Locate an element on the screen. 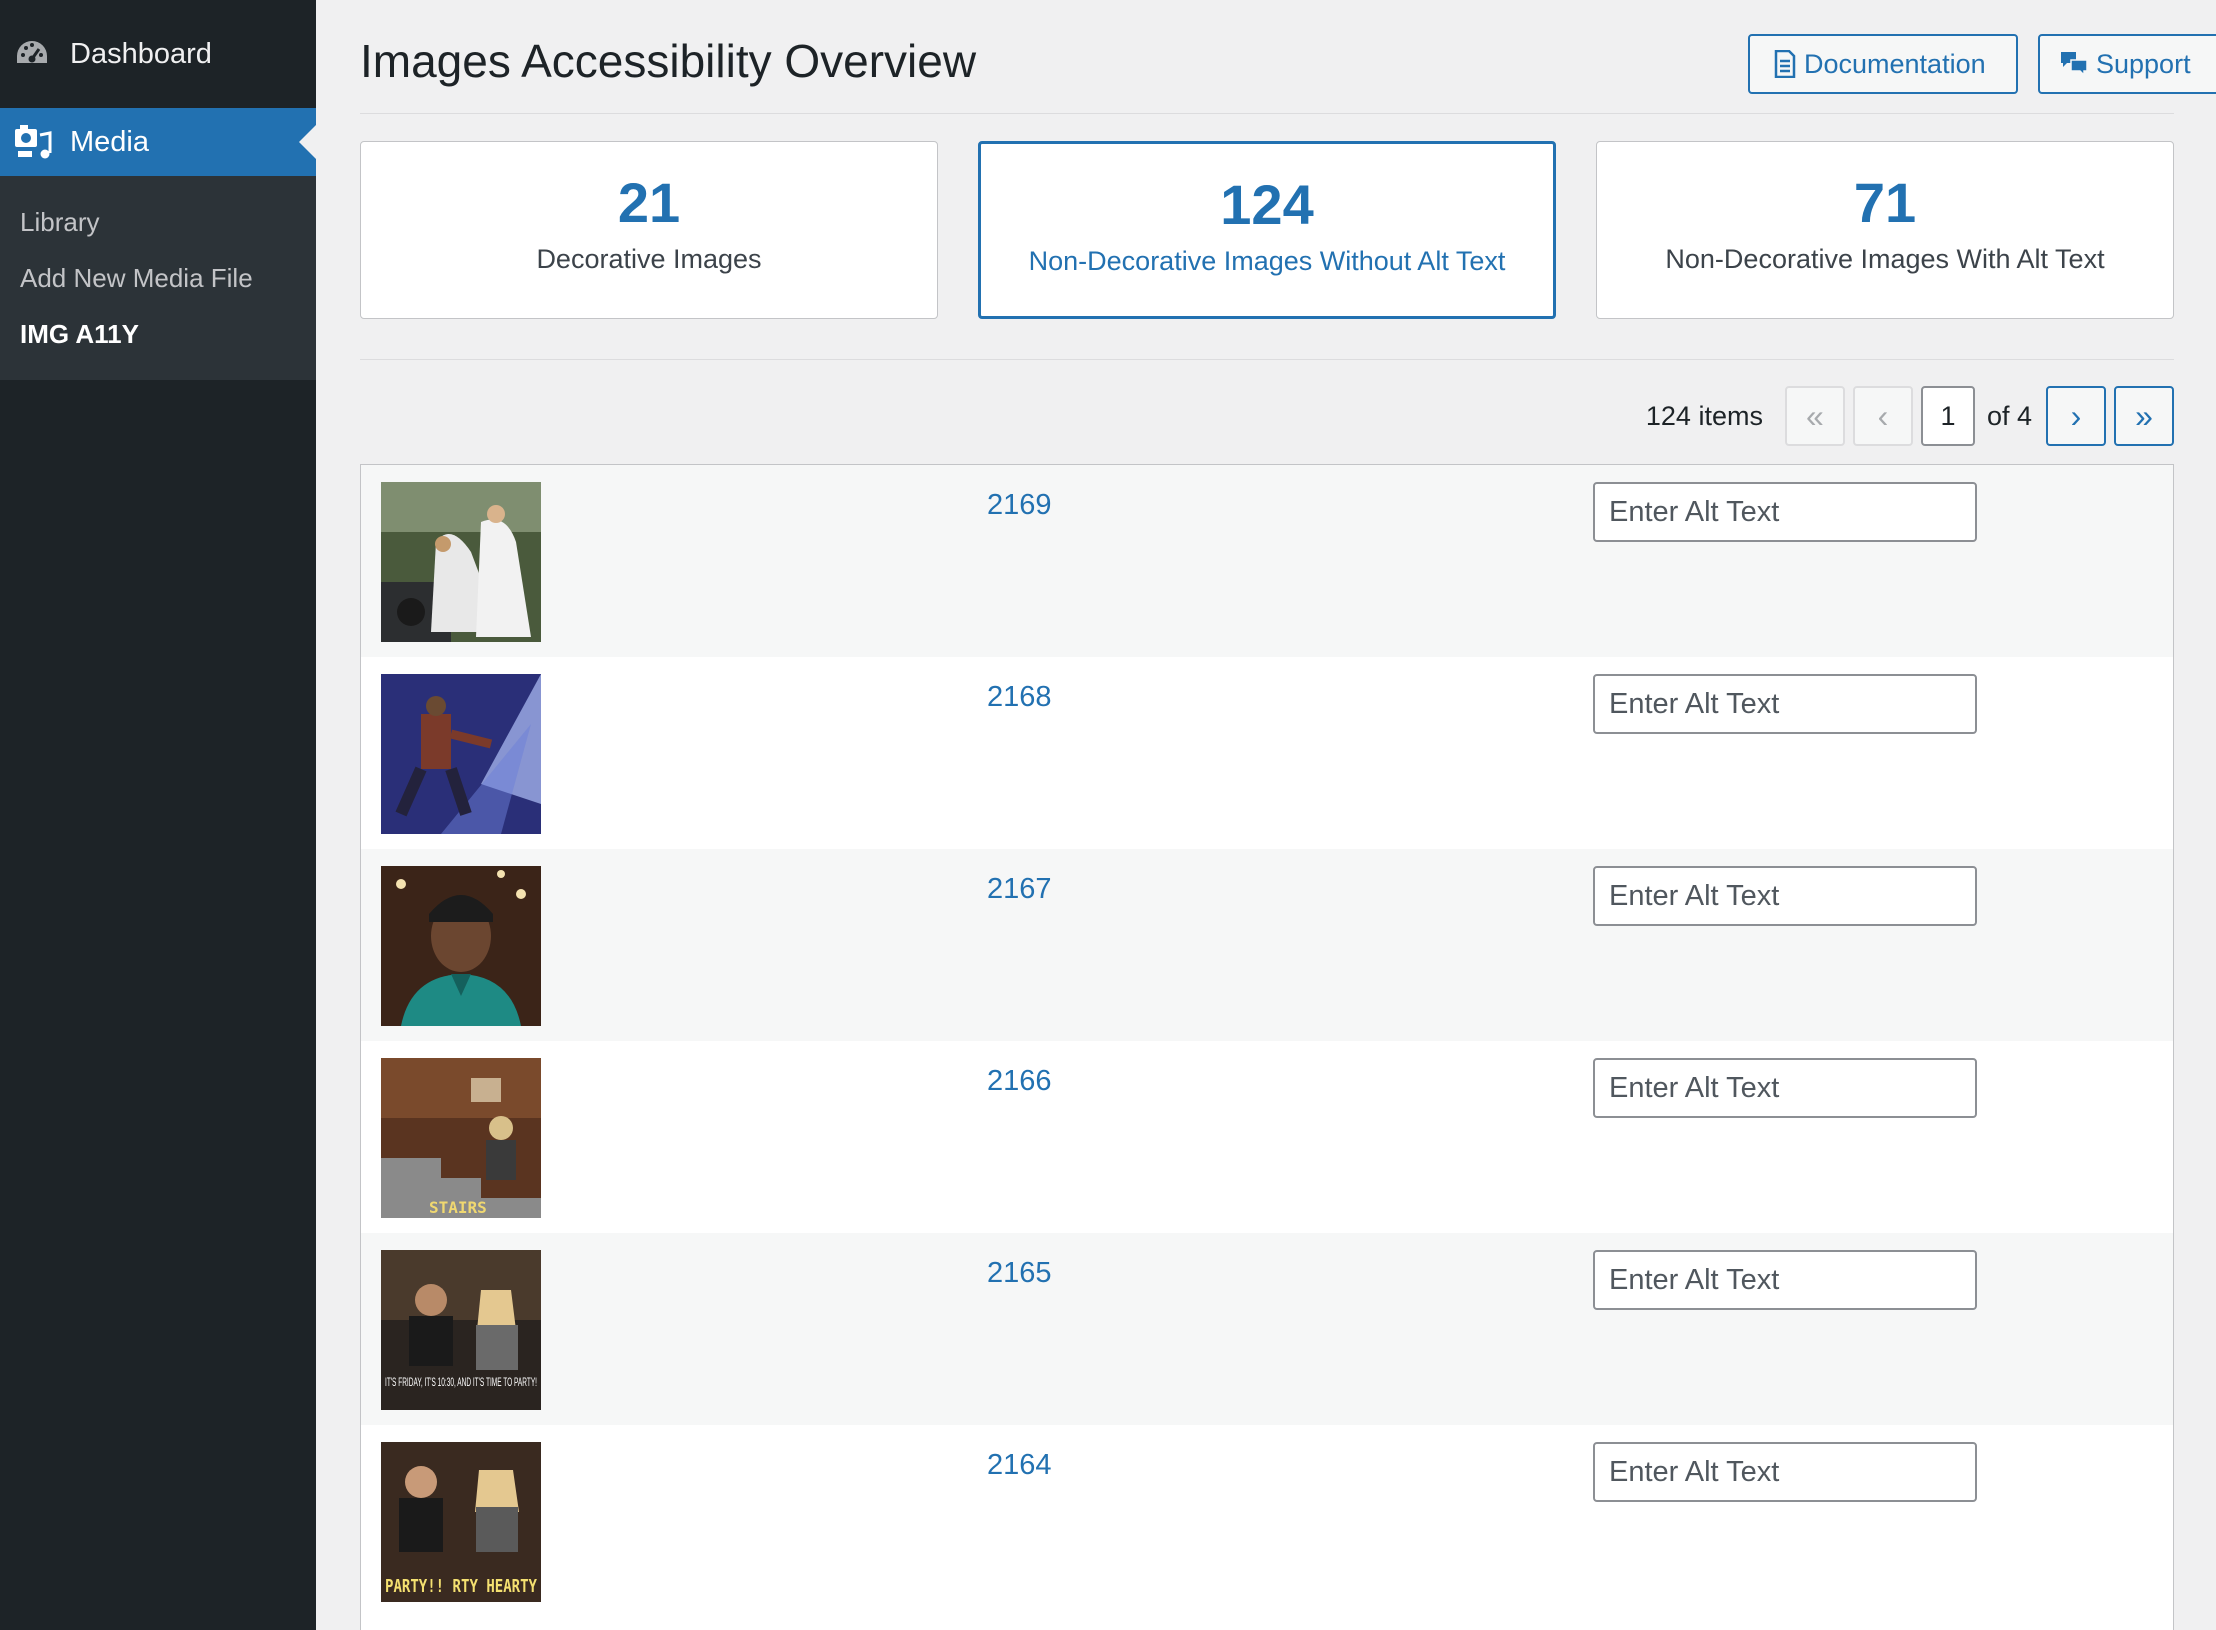 The height and width of the screenshot is (1630, 2216). media-submenu: Library Add New Media File IMG A11Y is located at coordinates (158, 278).